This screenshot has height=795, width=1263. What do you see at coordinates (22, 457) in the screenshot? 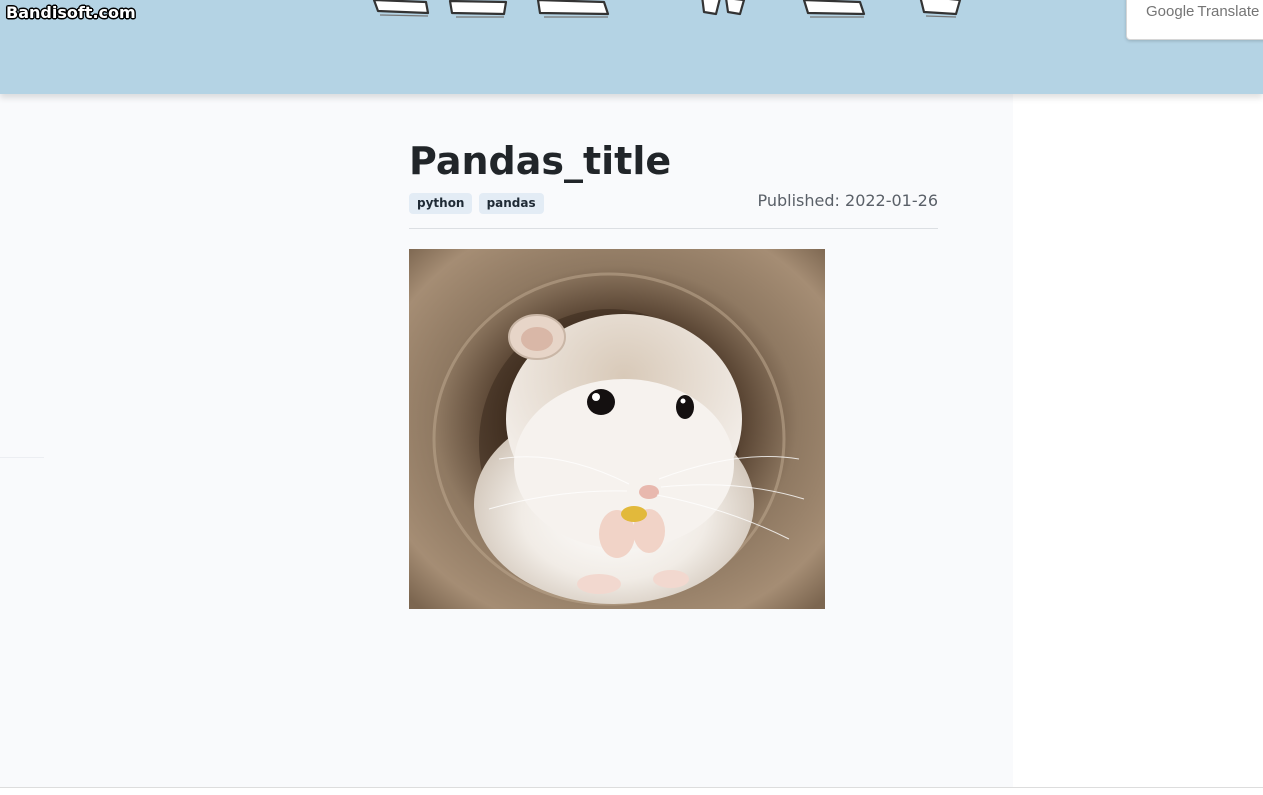
I see `sidebar-divider` at bounding box center [22, 457].